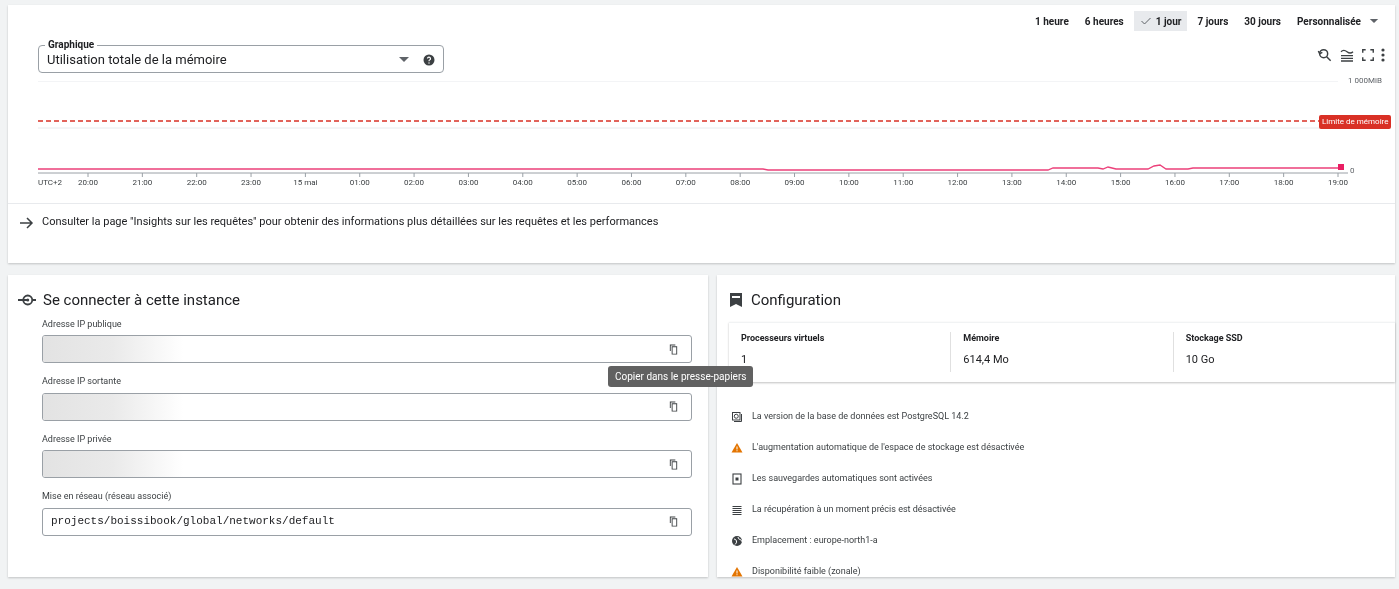  What do you see at coordinates (1347, 55) in the screenshot?
I see `legend-icon` at bounding box center [1347, 55].